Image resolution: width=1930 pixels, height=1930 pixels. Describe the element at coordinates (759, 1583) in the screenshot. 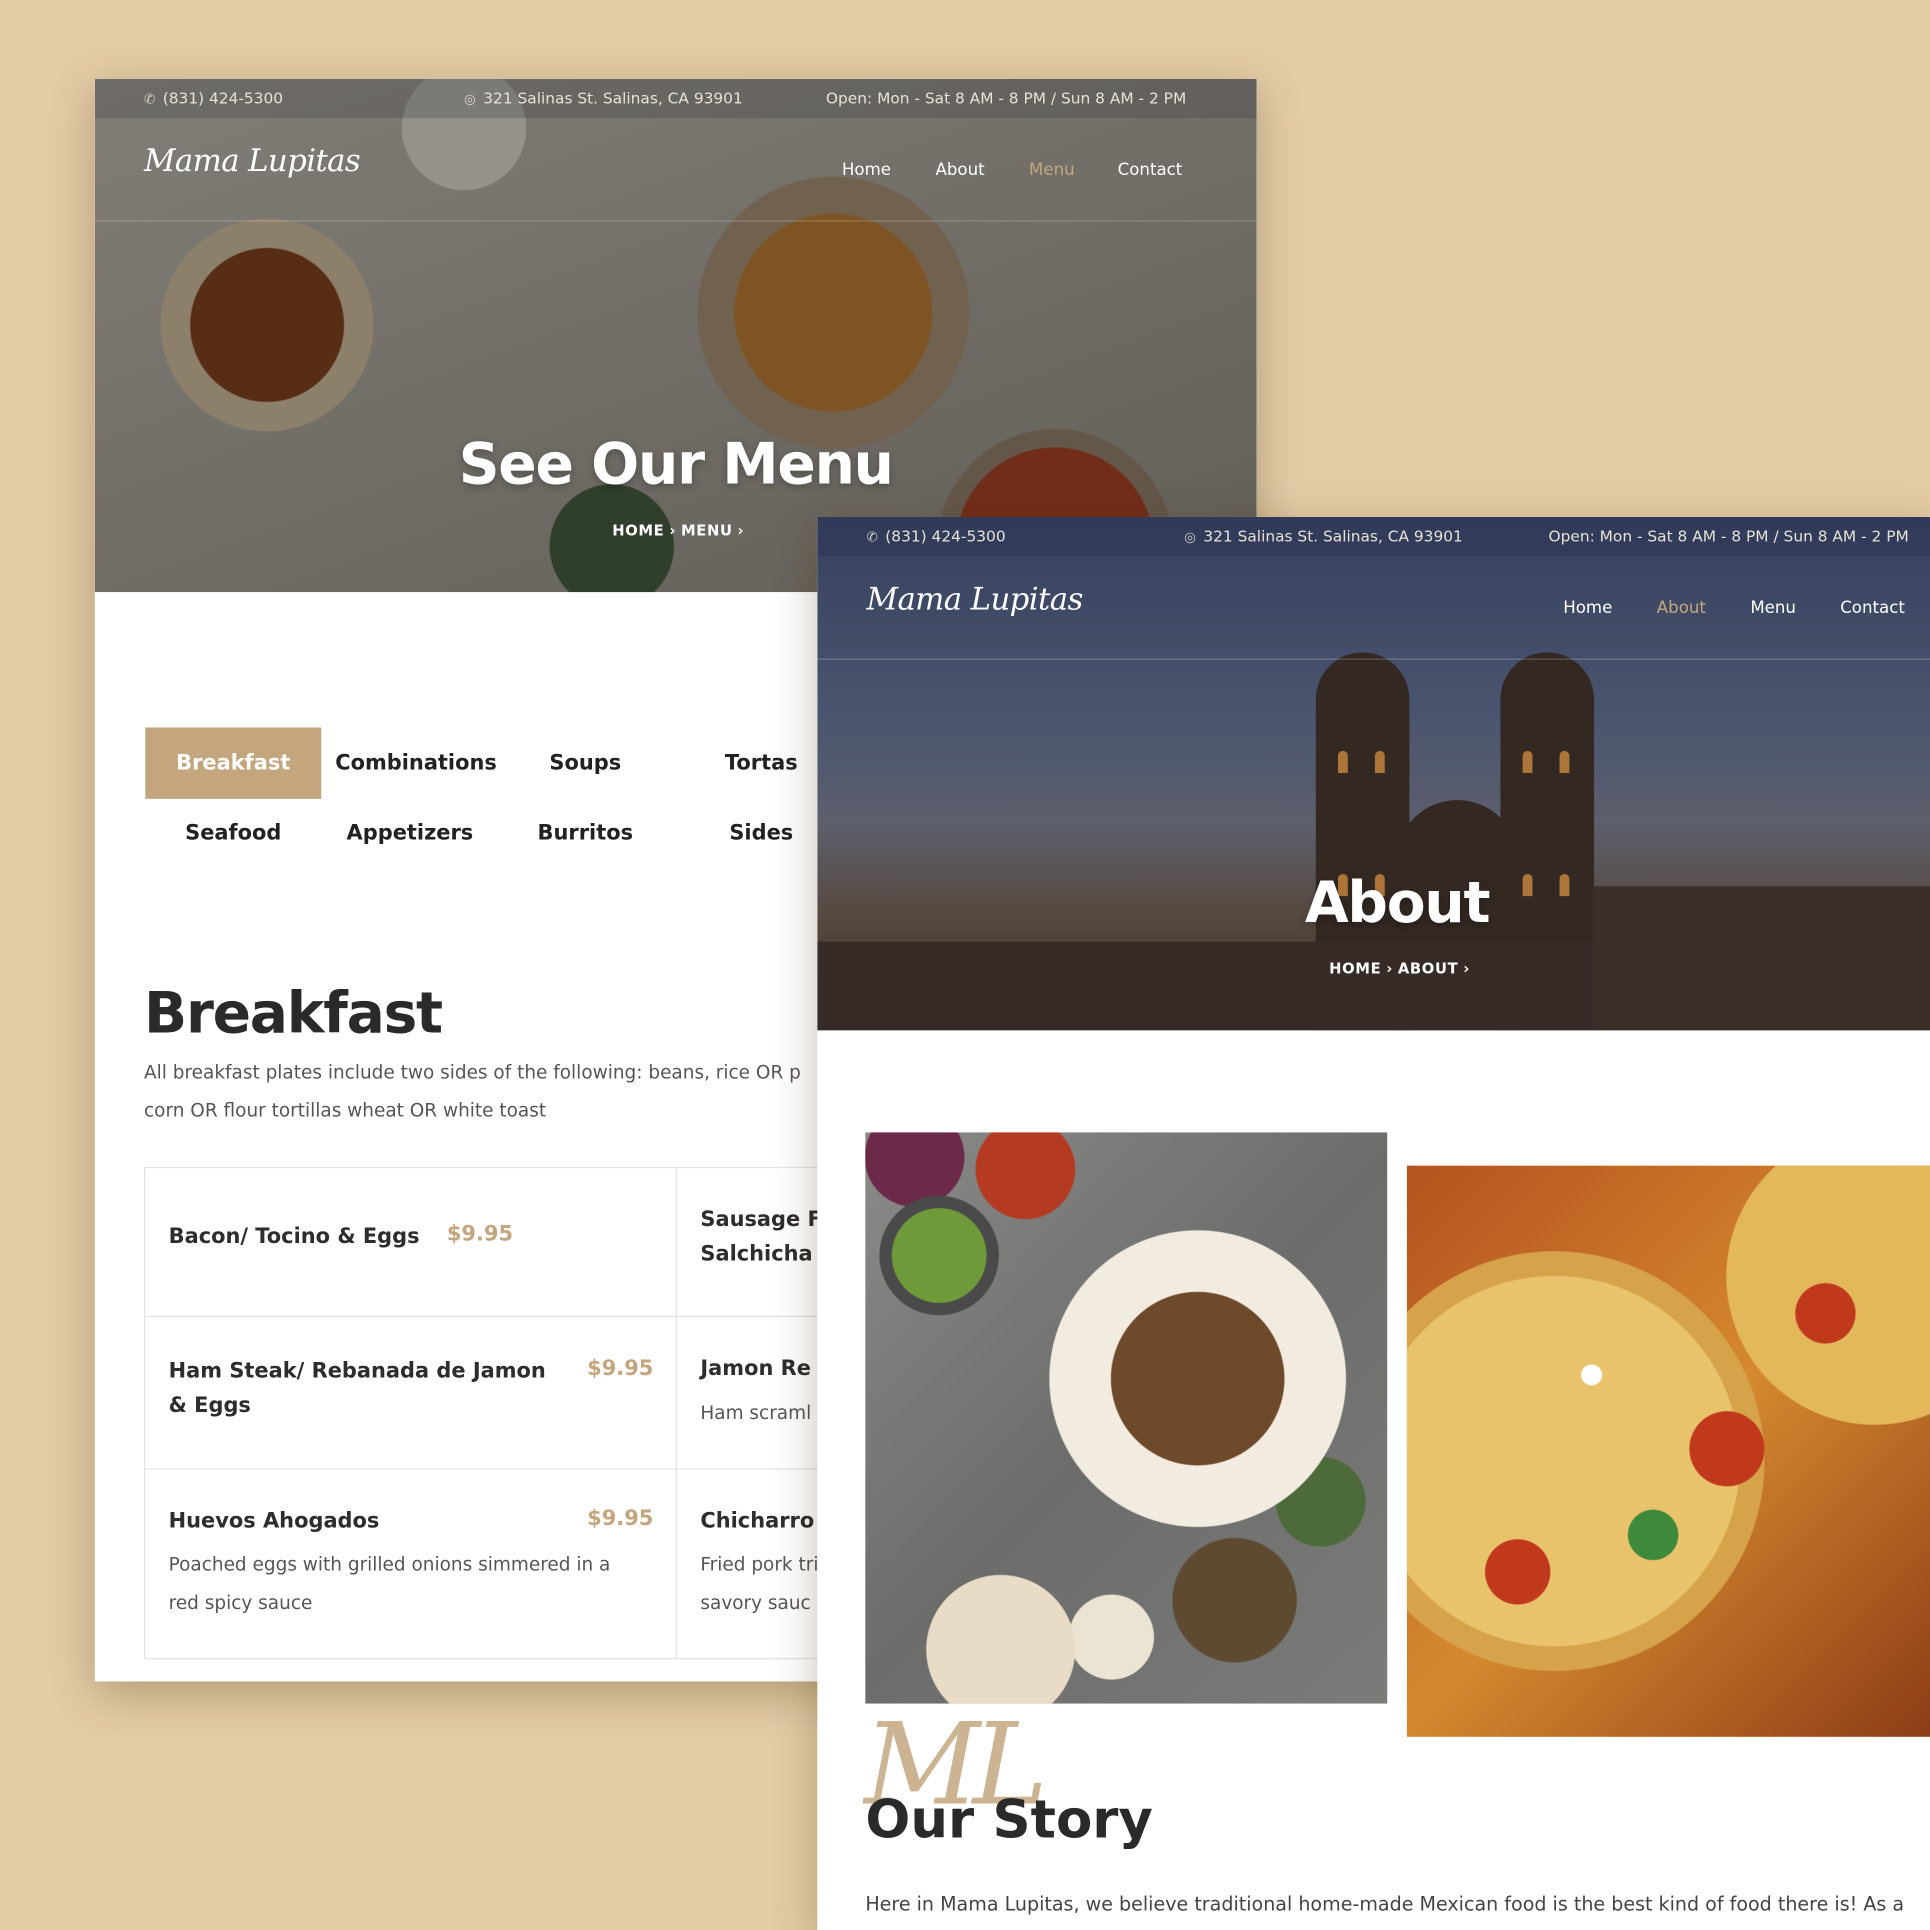

I see `item-description: Fried pork tri savory sauc` at that location.